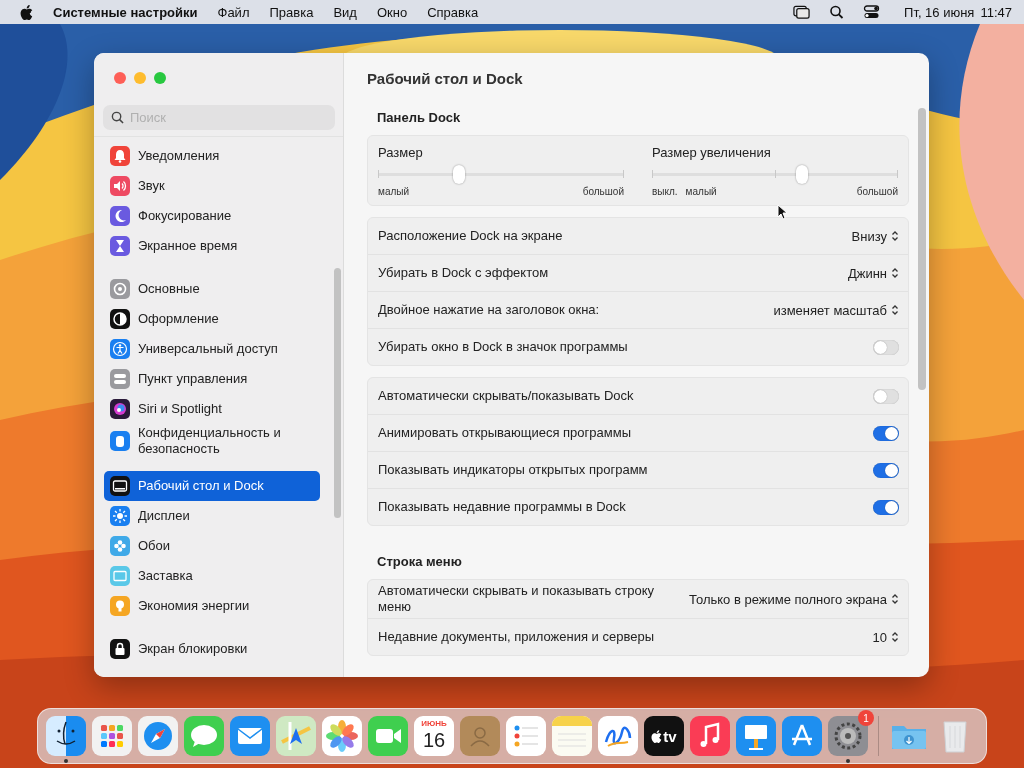 The width and height of the screenshot is (1024, 768). What do you see at coordinates (296, 736) in the screenshot?
I see `map-icon` at bounding box center [296, 736].